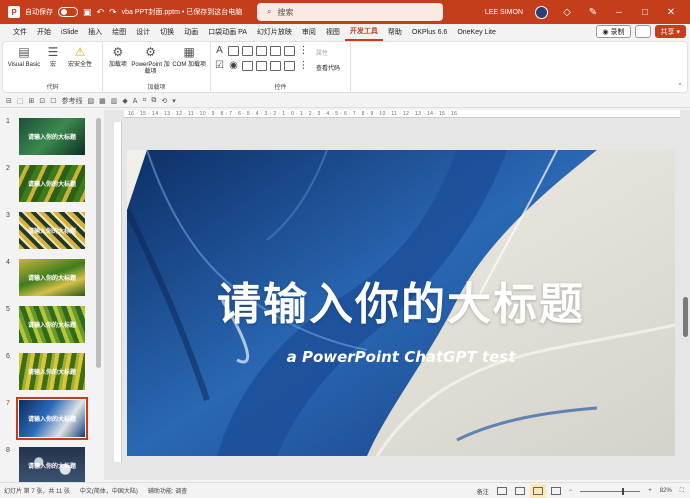 This screenshot has width=690, height=498. What do you see at coordinates (42, 101) in the screenshot?
I see `distribute-icon: ⊡` at bounding box center [42, 101].